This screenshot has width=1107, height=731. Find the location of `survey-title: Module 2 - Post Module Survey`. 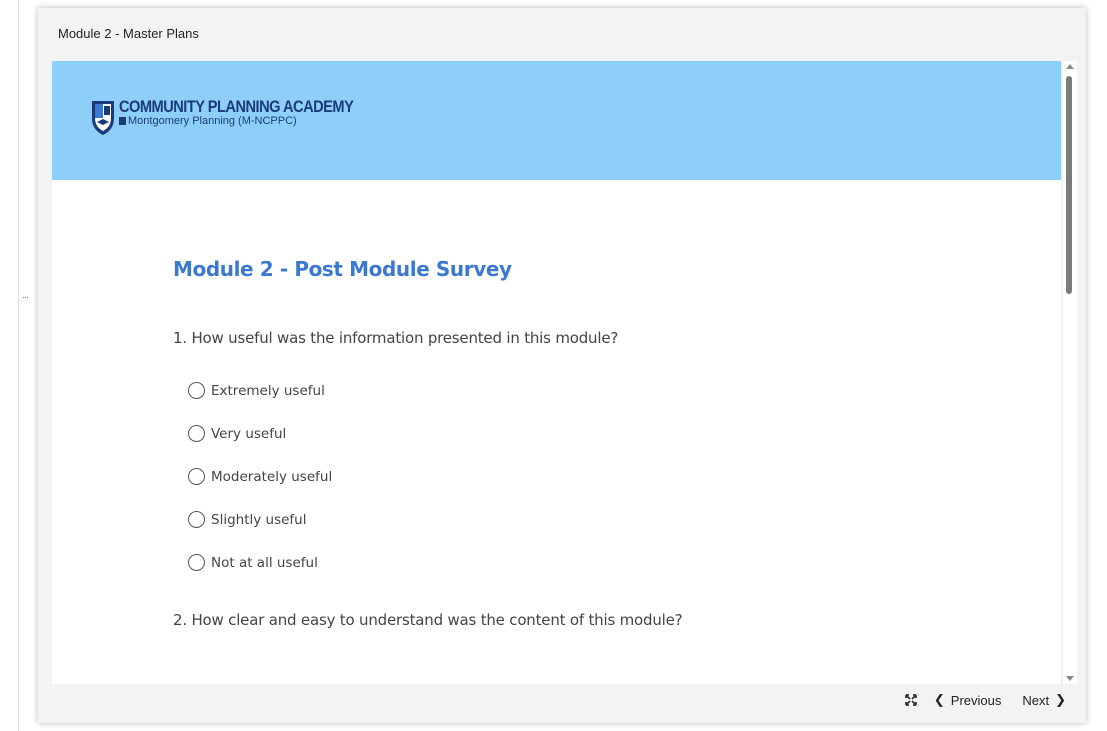

survey-title: Module 2 - Post Module Survey is located at coordinates (342, 269).